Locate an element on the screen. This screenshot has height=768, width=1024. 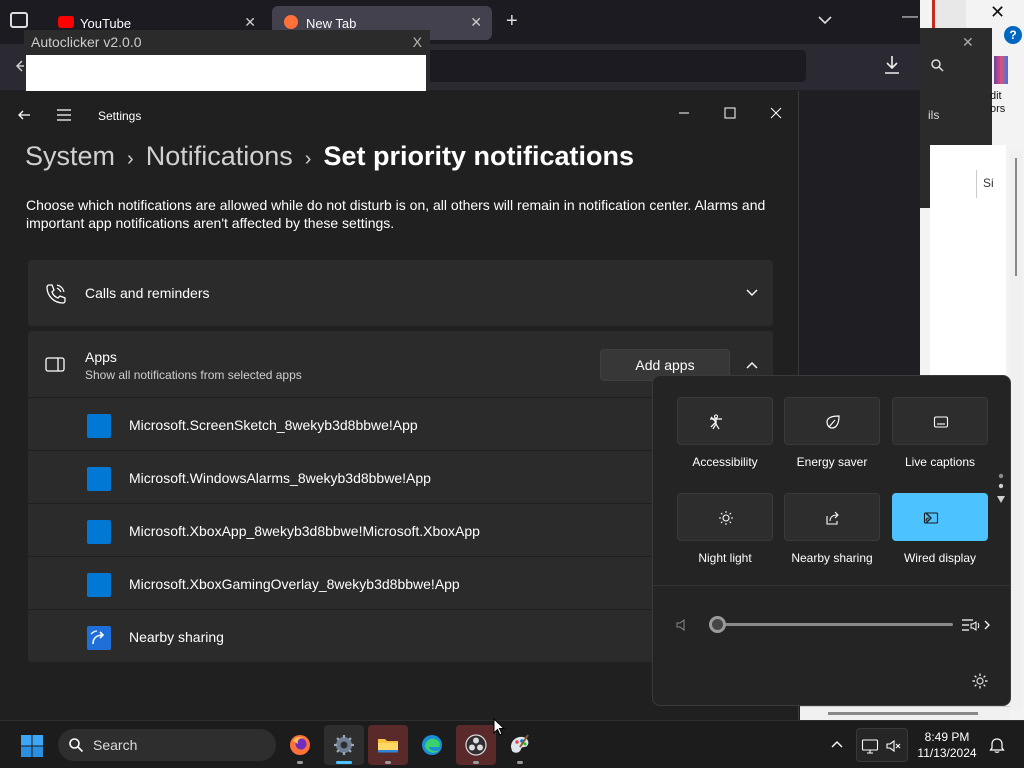
quick-tile-night-light is located at coordinates (725, 517).